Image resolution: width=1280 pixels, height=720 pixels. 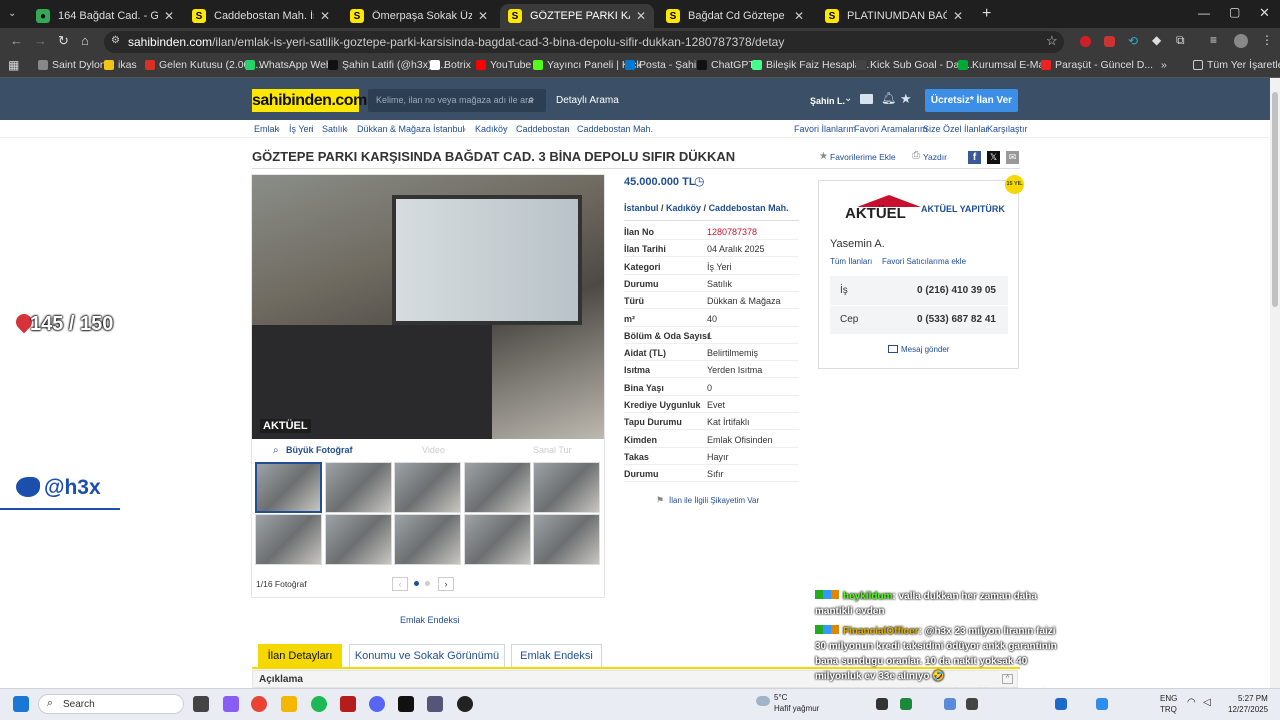 What do you see at coordinates (925, 349) in the screenshot?
I see `send-message-link: Mesaj gönder` at bounding box center [925, 349].